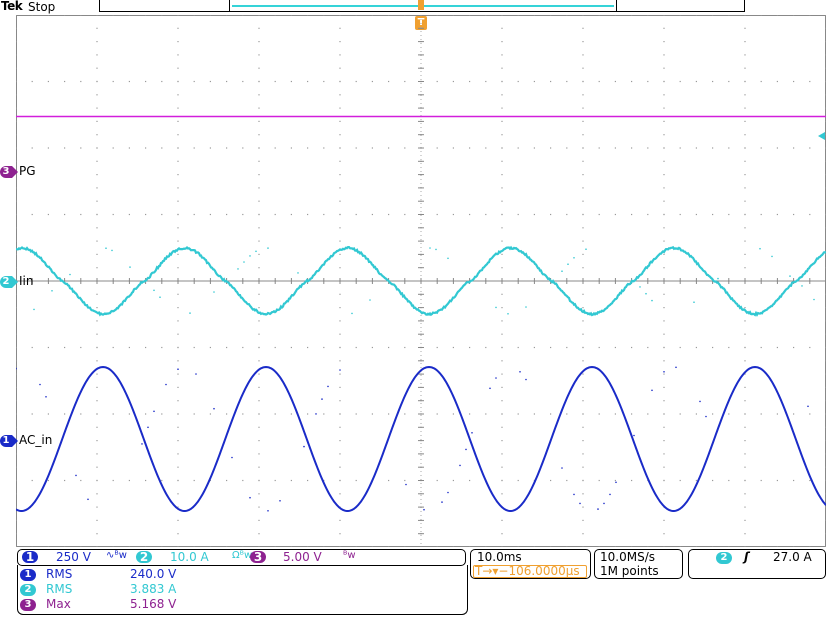 The width and height of the screenshot is (829, 629). I want to click on timebase-readout: 10.0ms T→▾−106.0000µs, so click(530, 564).